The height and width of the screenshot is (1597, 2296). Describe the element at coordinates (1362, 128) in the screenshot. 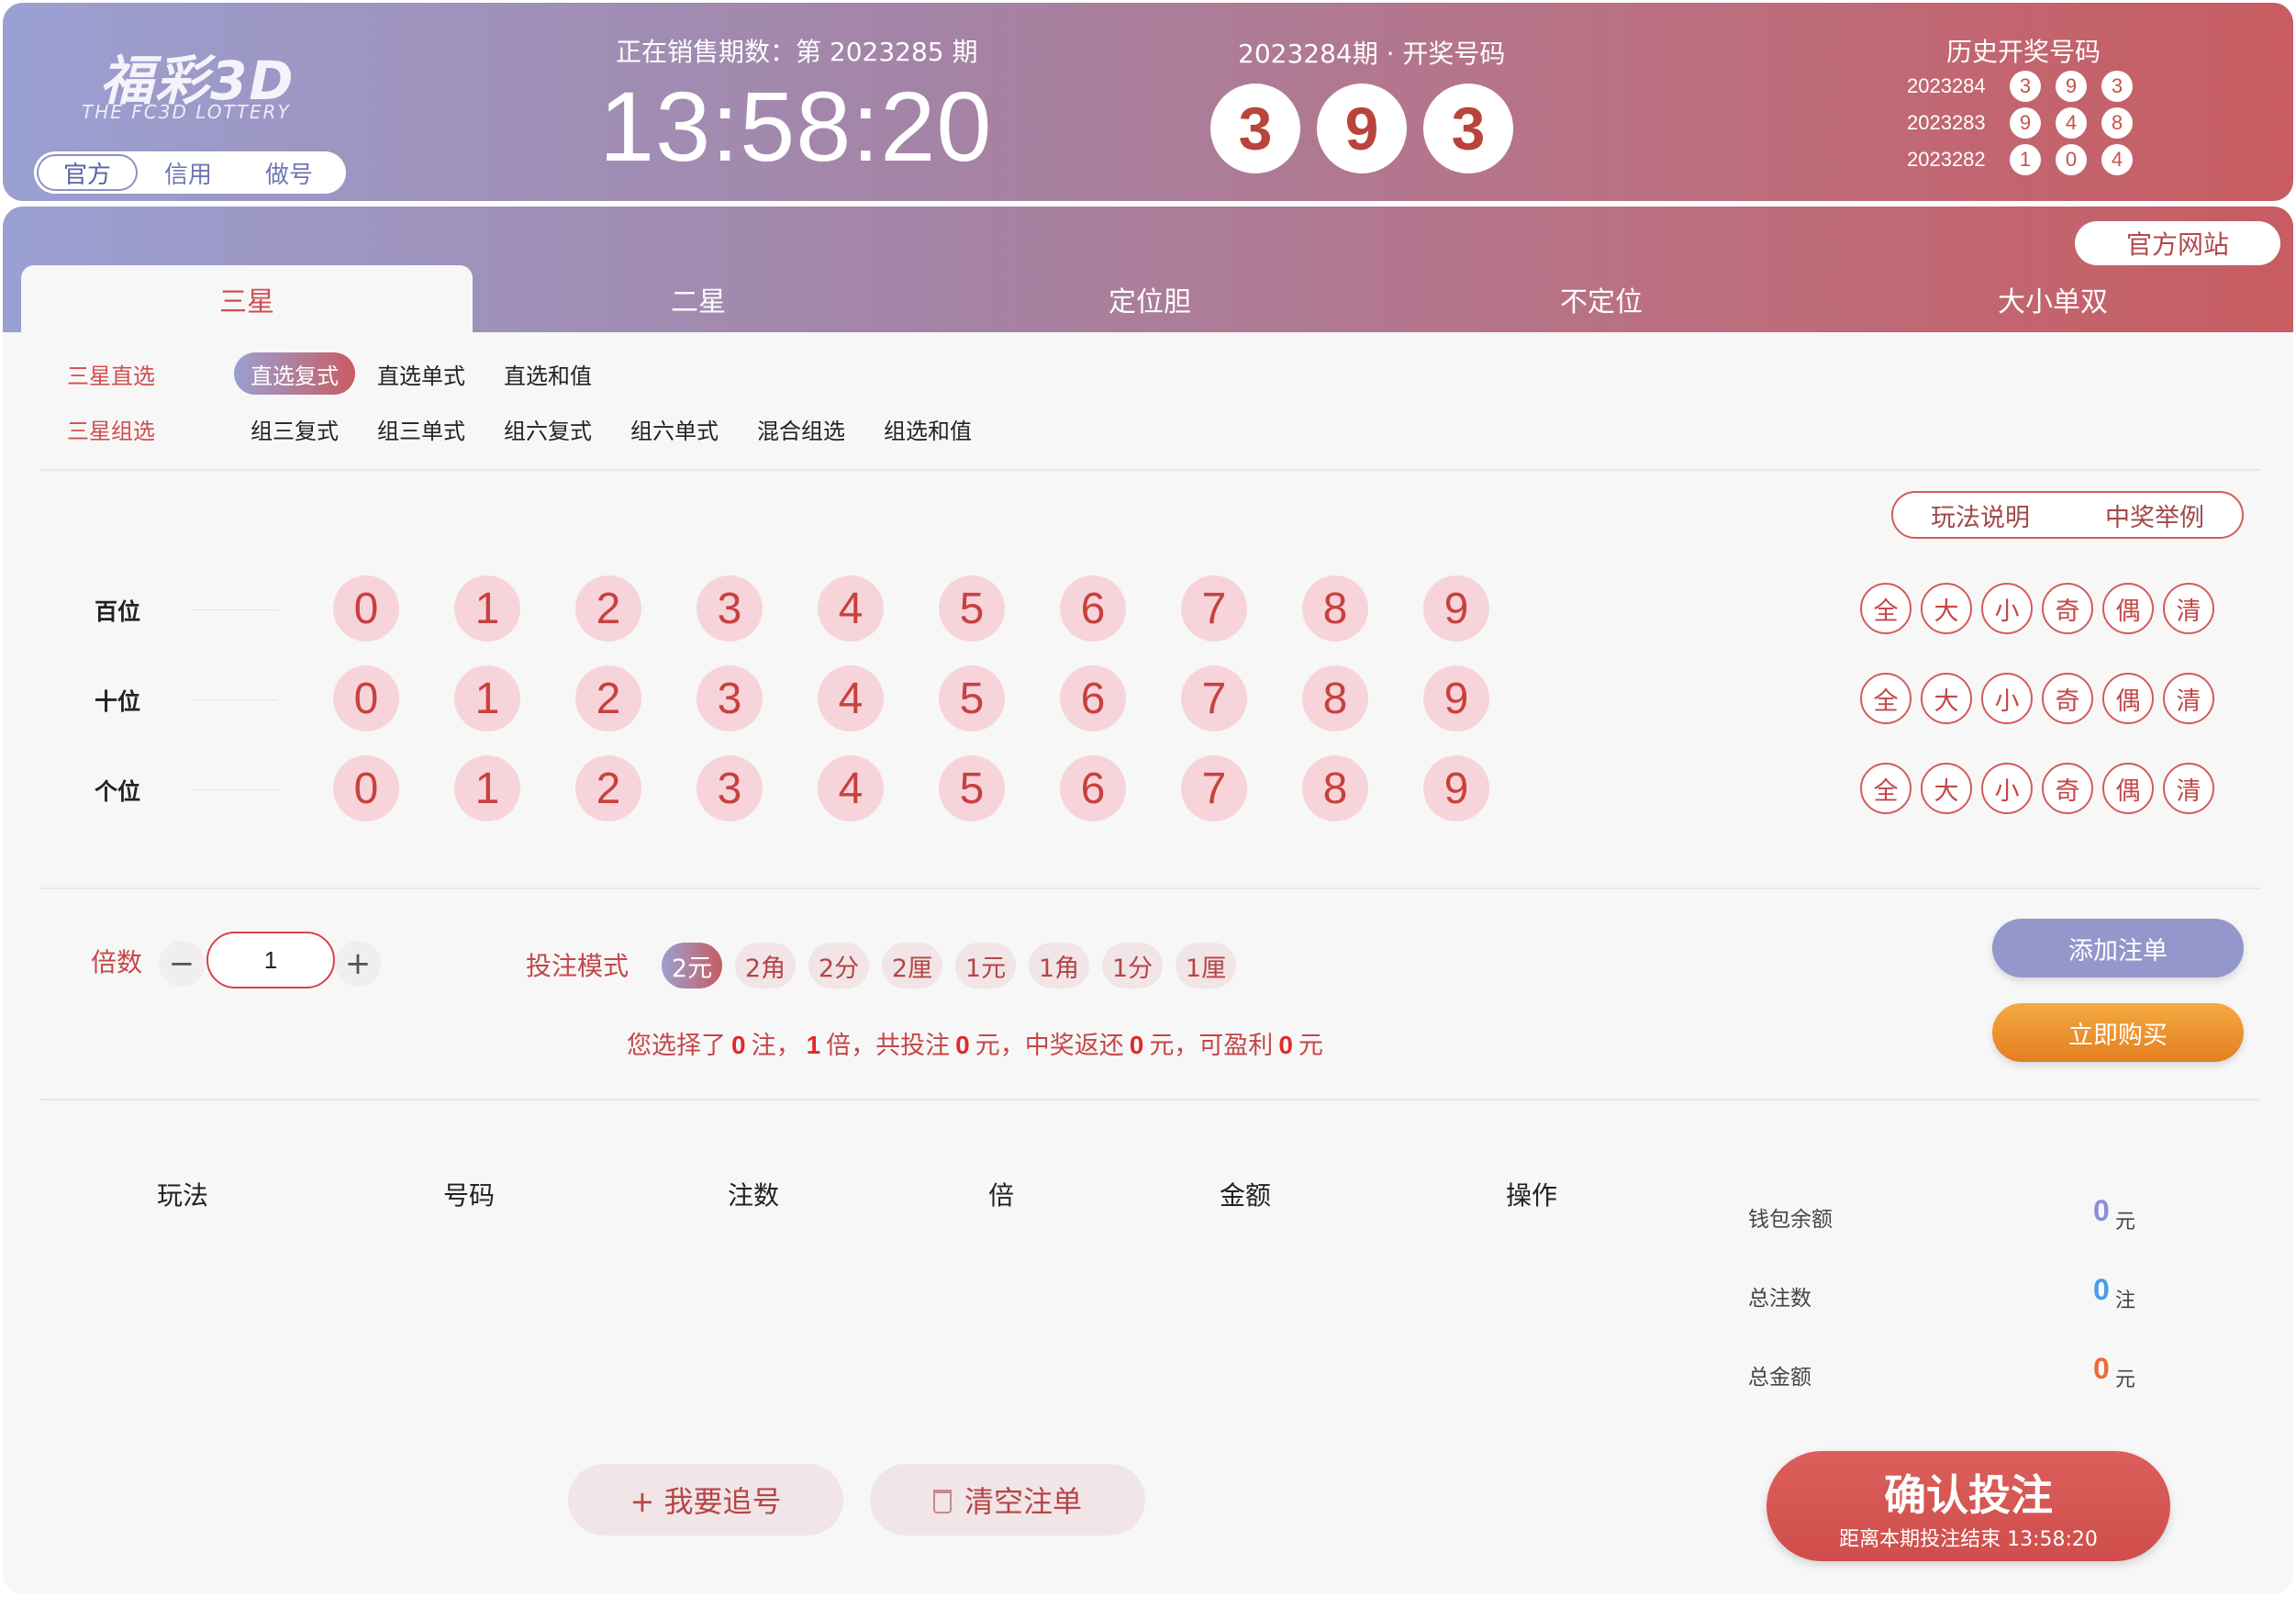

I see `draw-ball: 9` at that location.